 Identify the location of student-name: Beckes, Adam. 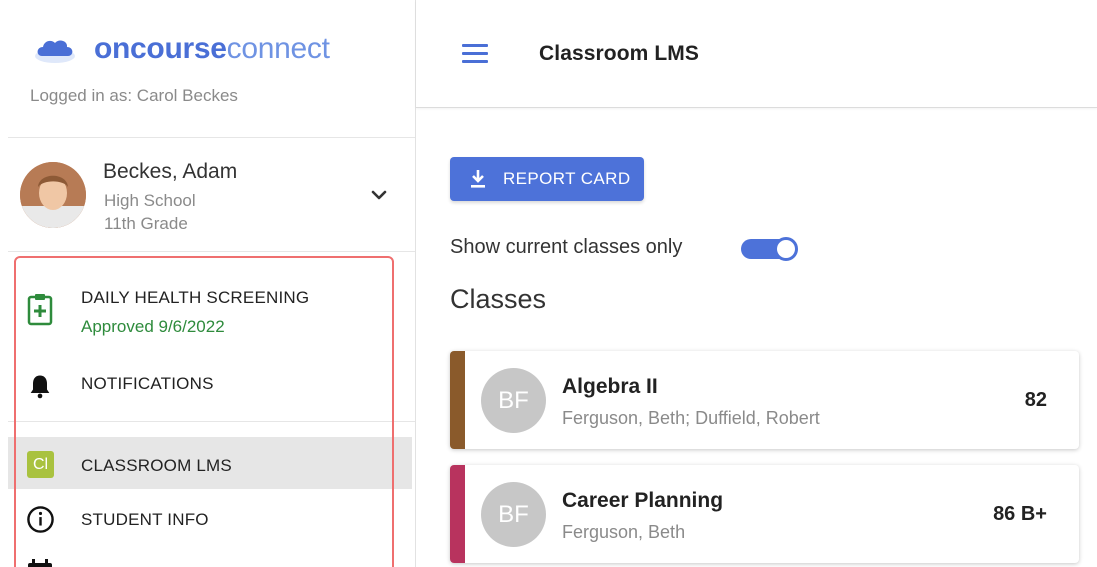
(170, 171).